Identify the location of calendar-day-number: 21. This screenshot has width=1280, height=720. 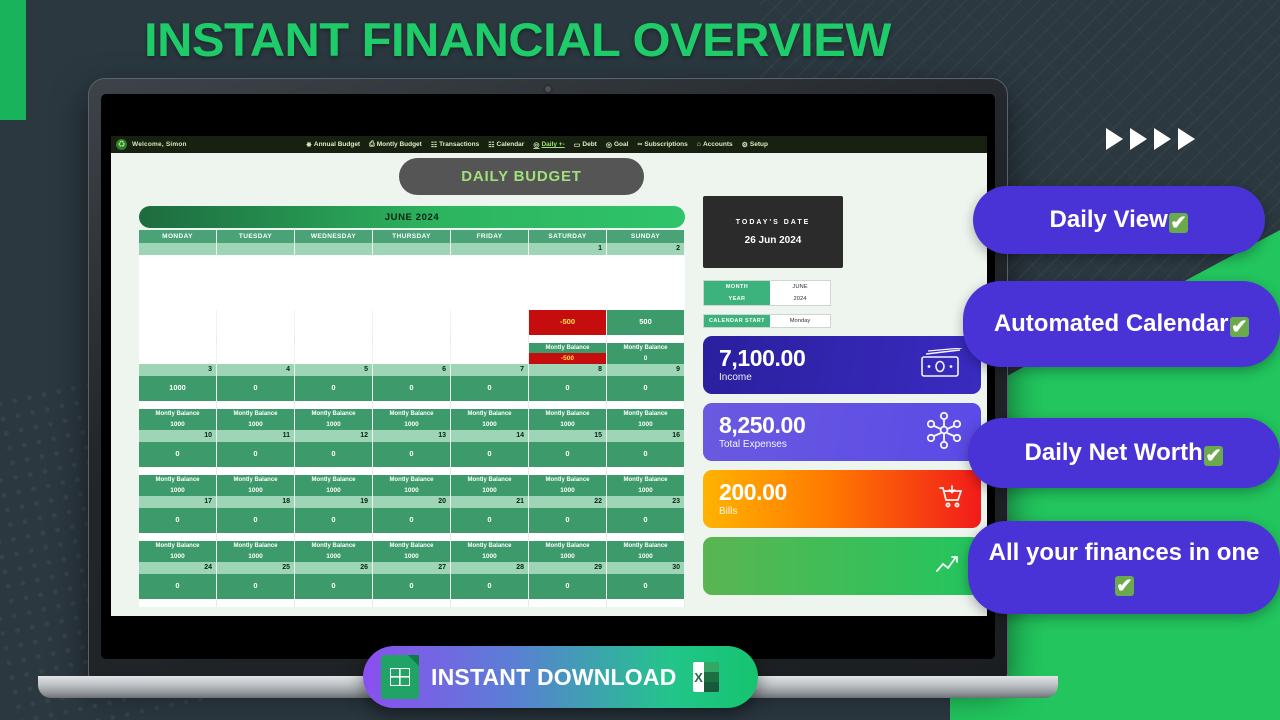
(490, 502).